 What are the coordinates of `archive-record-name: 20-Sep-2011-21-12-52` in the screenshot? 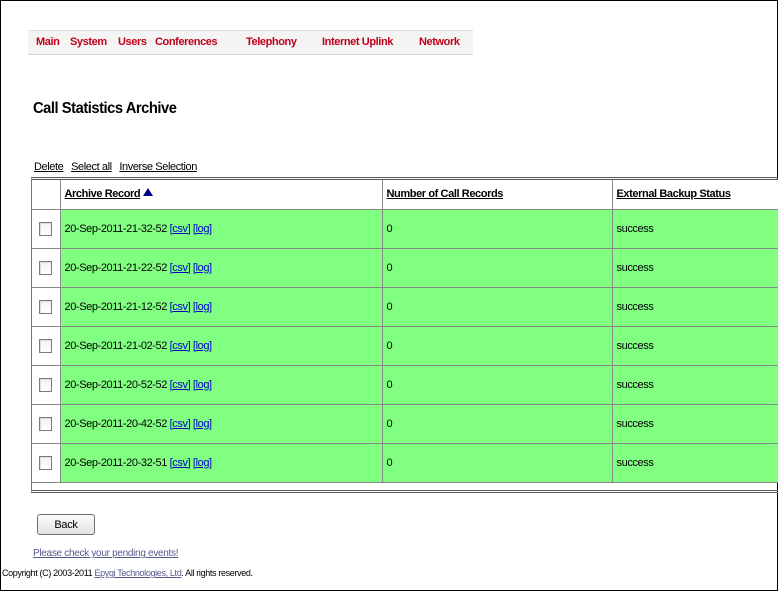 It's located at (116, 306).